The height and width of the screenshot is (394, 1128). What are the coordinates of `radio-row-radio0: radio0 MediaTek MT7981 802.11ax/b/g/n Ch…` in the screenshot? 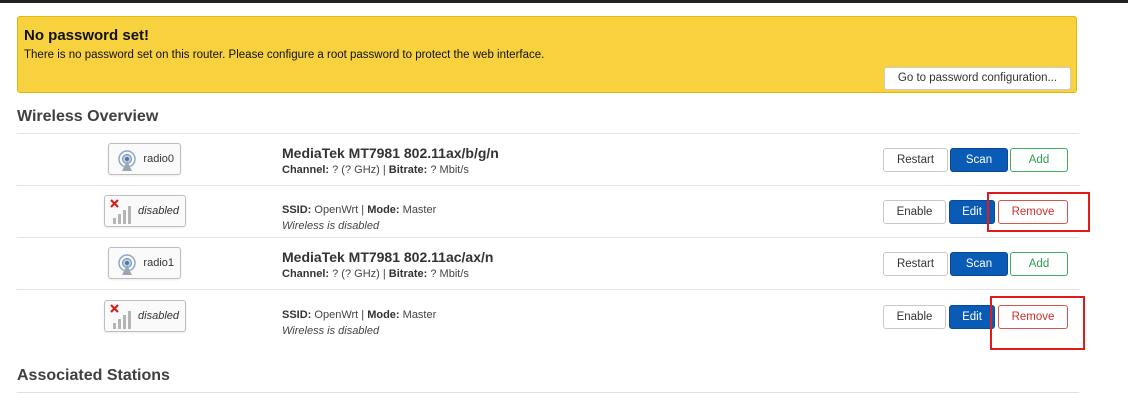 It's located at (548, 160).